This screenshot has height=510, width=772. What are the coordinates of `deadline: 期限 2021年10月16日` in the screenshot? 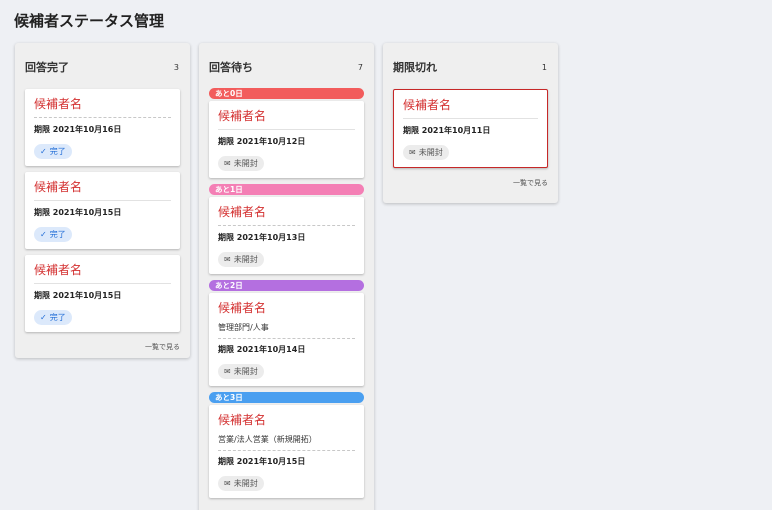 It's located at (78, 129).